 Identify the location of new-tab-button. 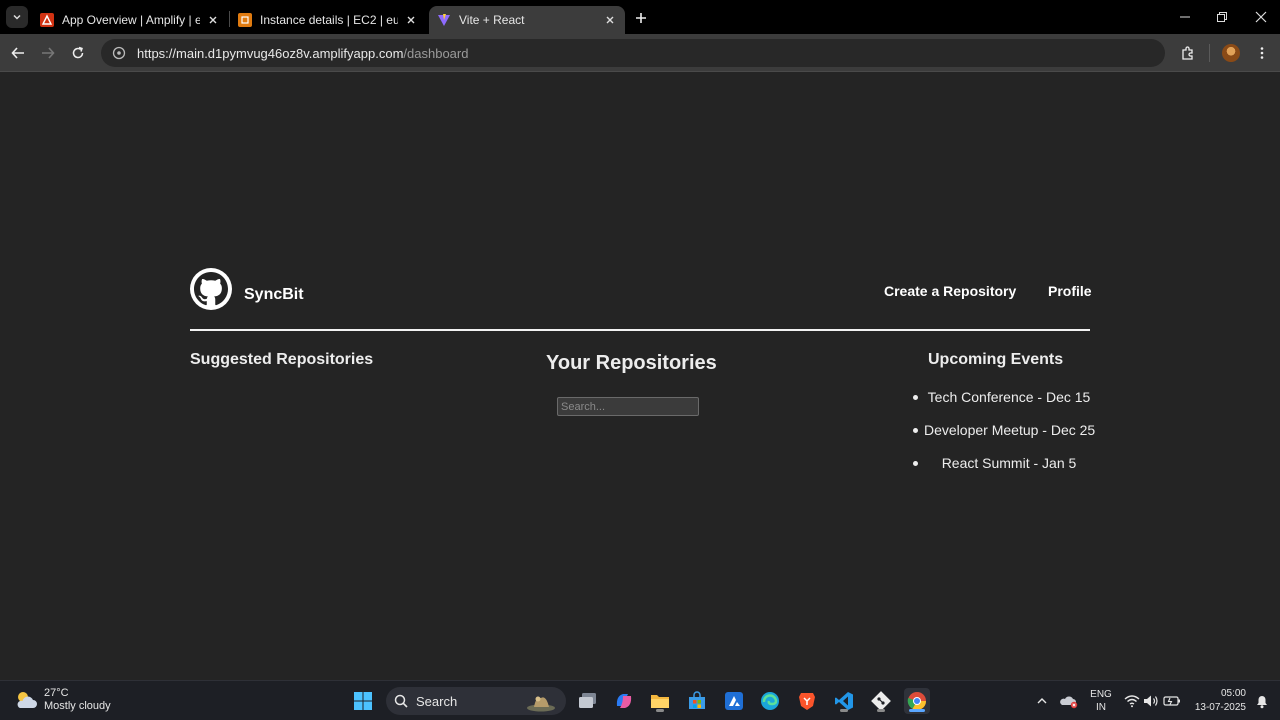
(641, 18).